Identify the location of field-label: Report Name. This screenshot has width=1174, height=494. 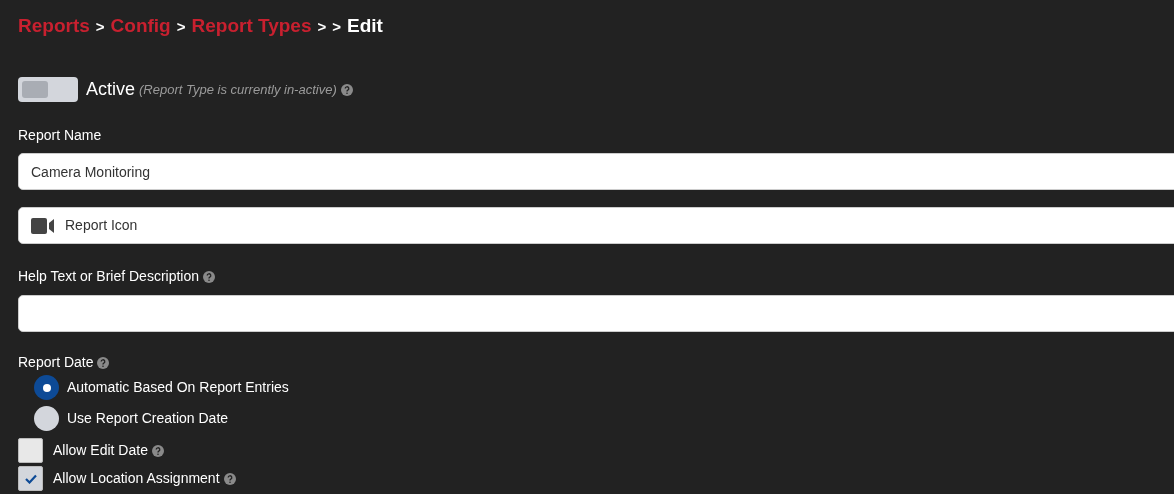
(60, 135).